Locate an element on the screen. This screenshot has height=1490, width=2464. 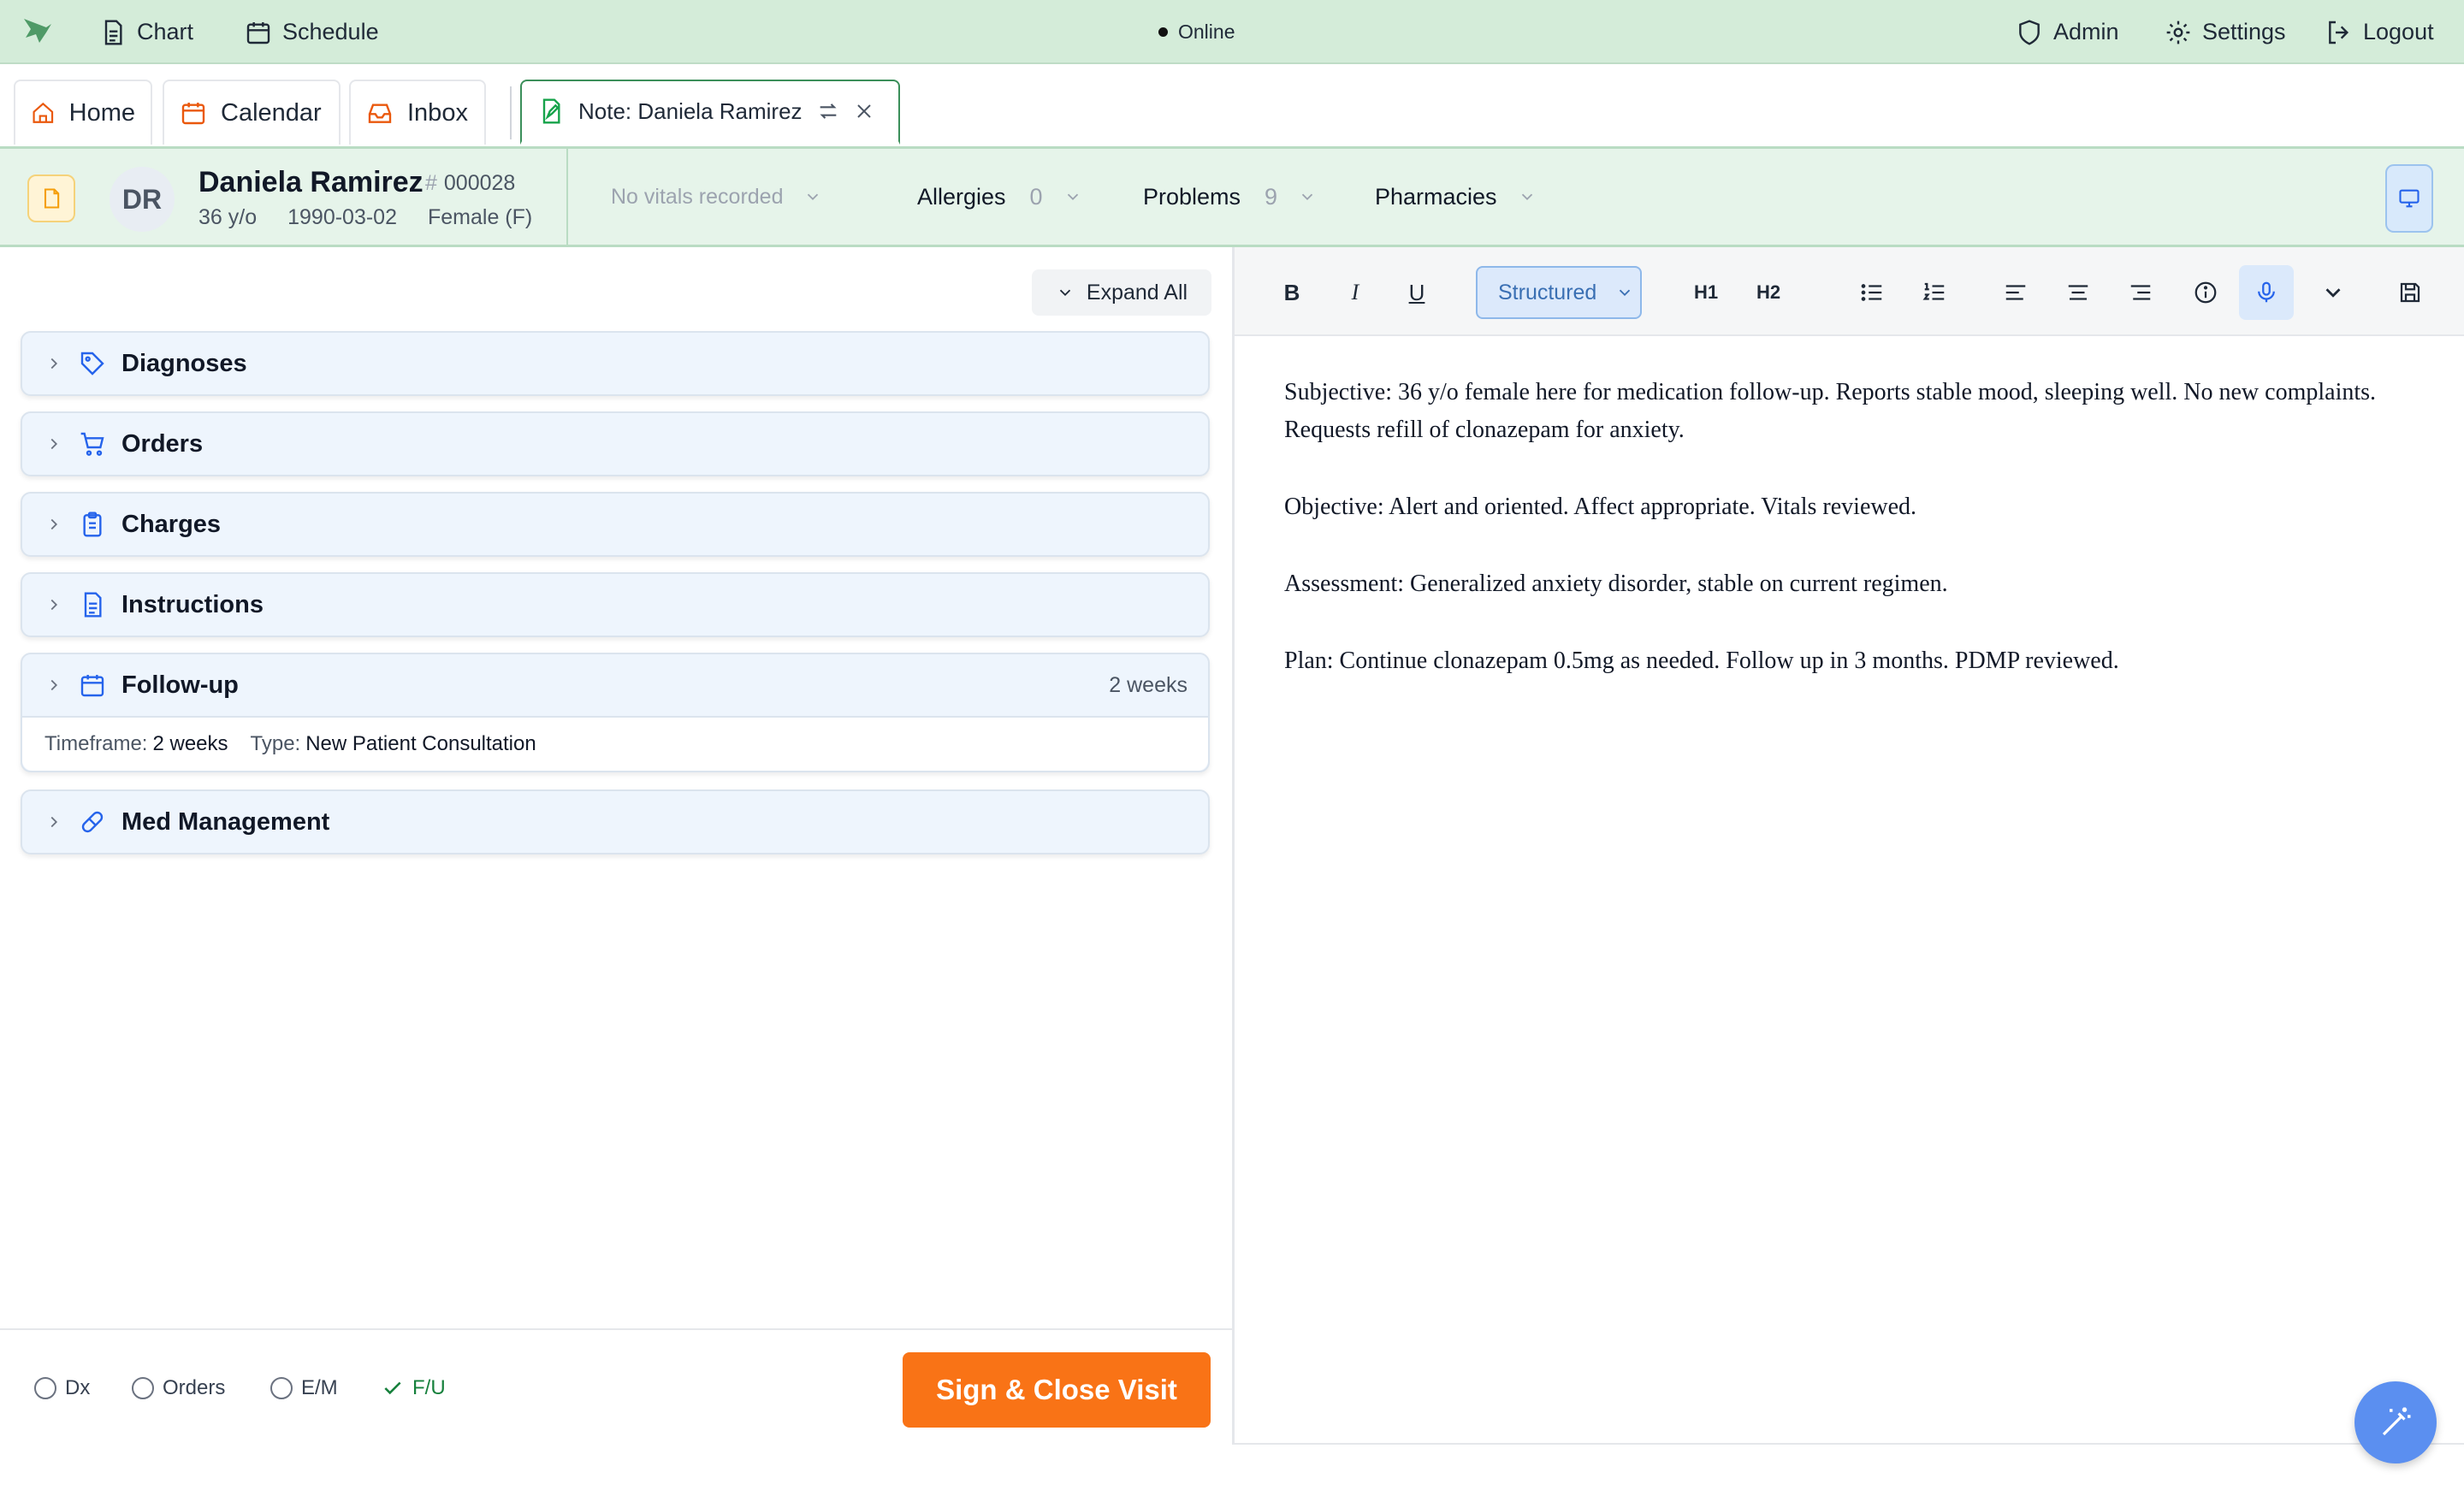
save-button is located at coordinates (2410, 292).